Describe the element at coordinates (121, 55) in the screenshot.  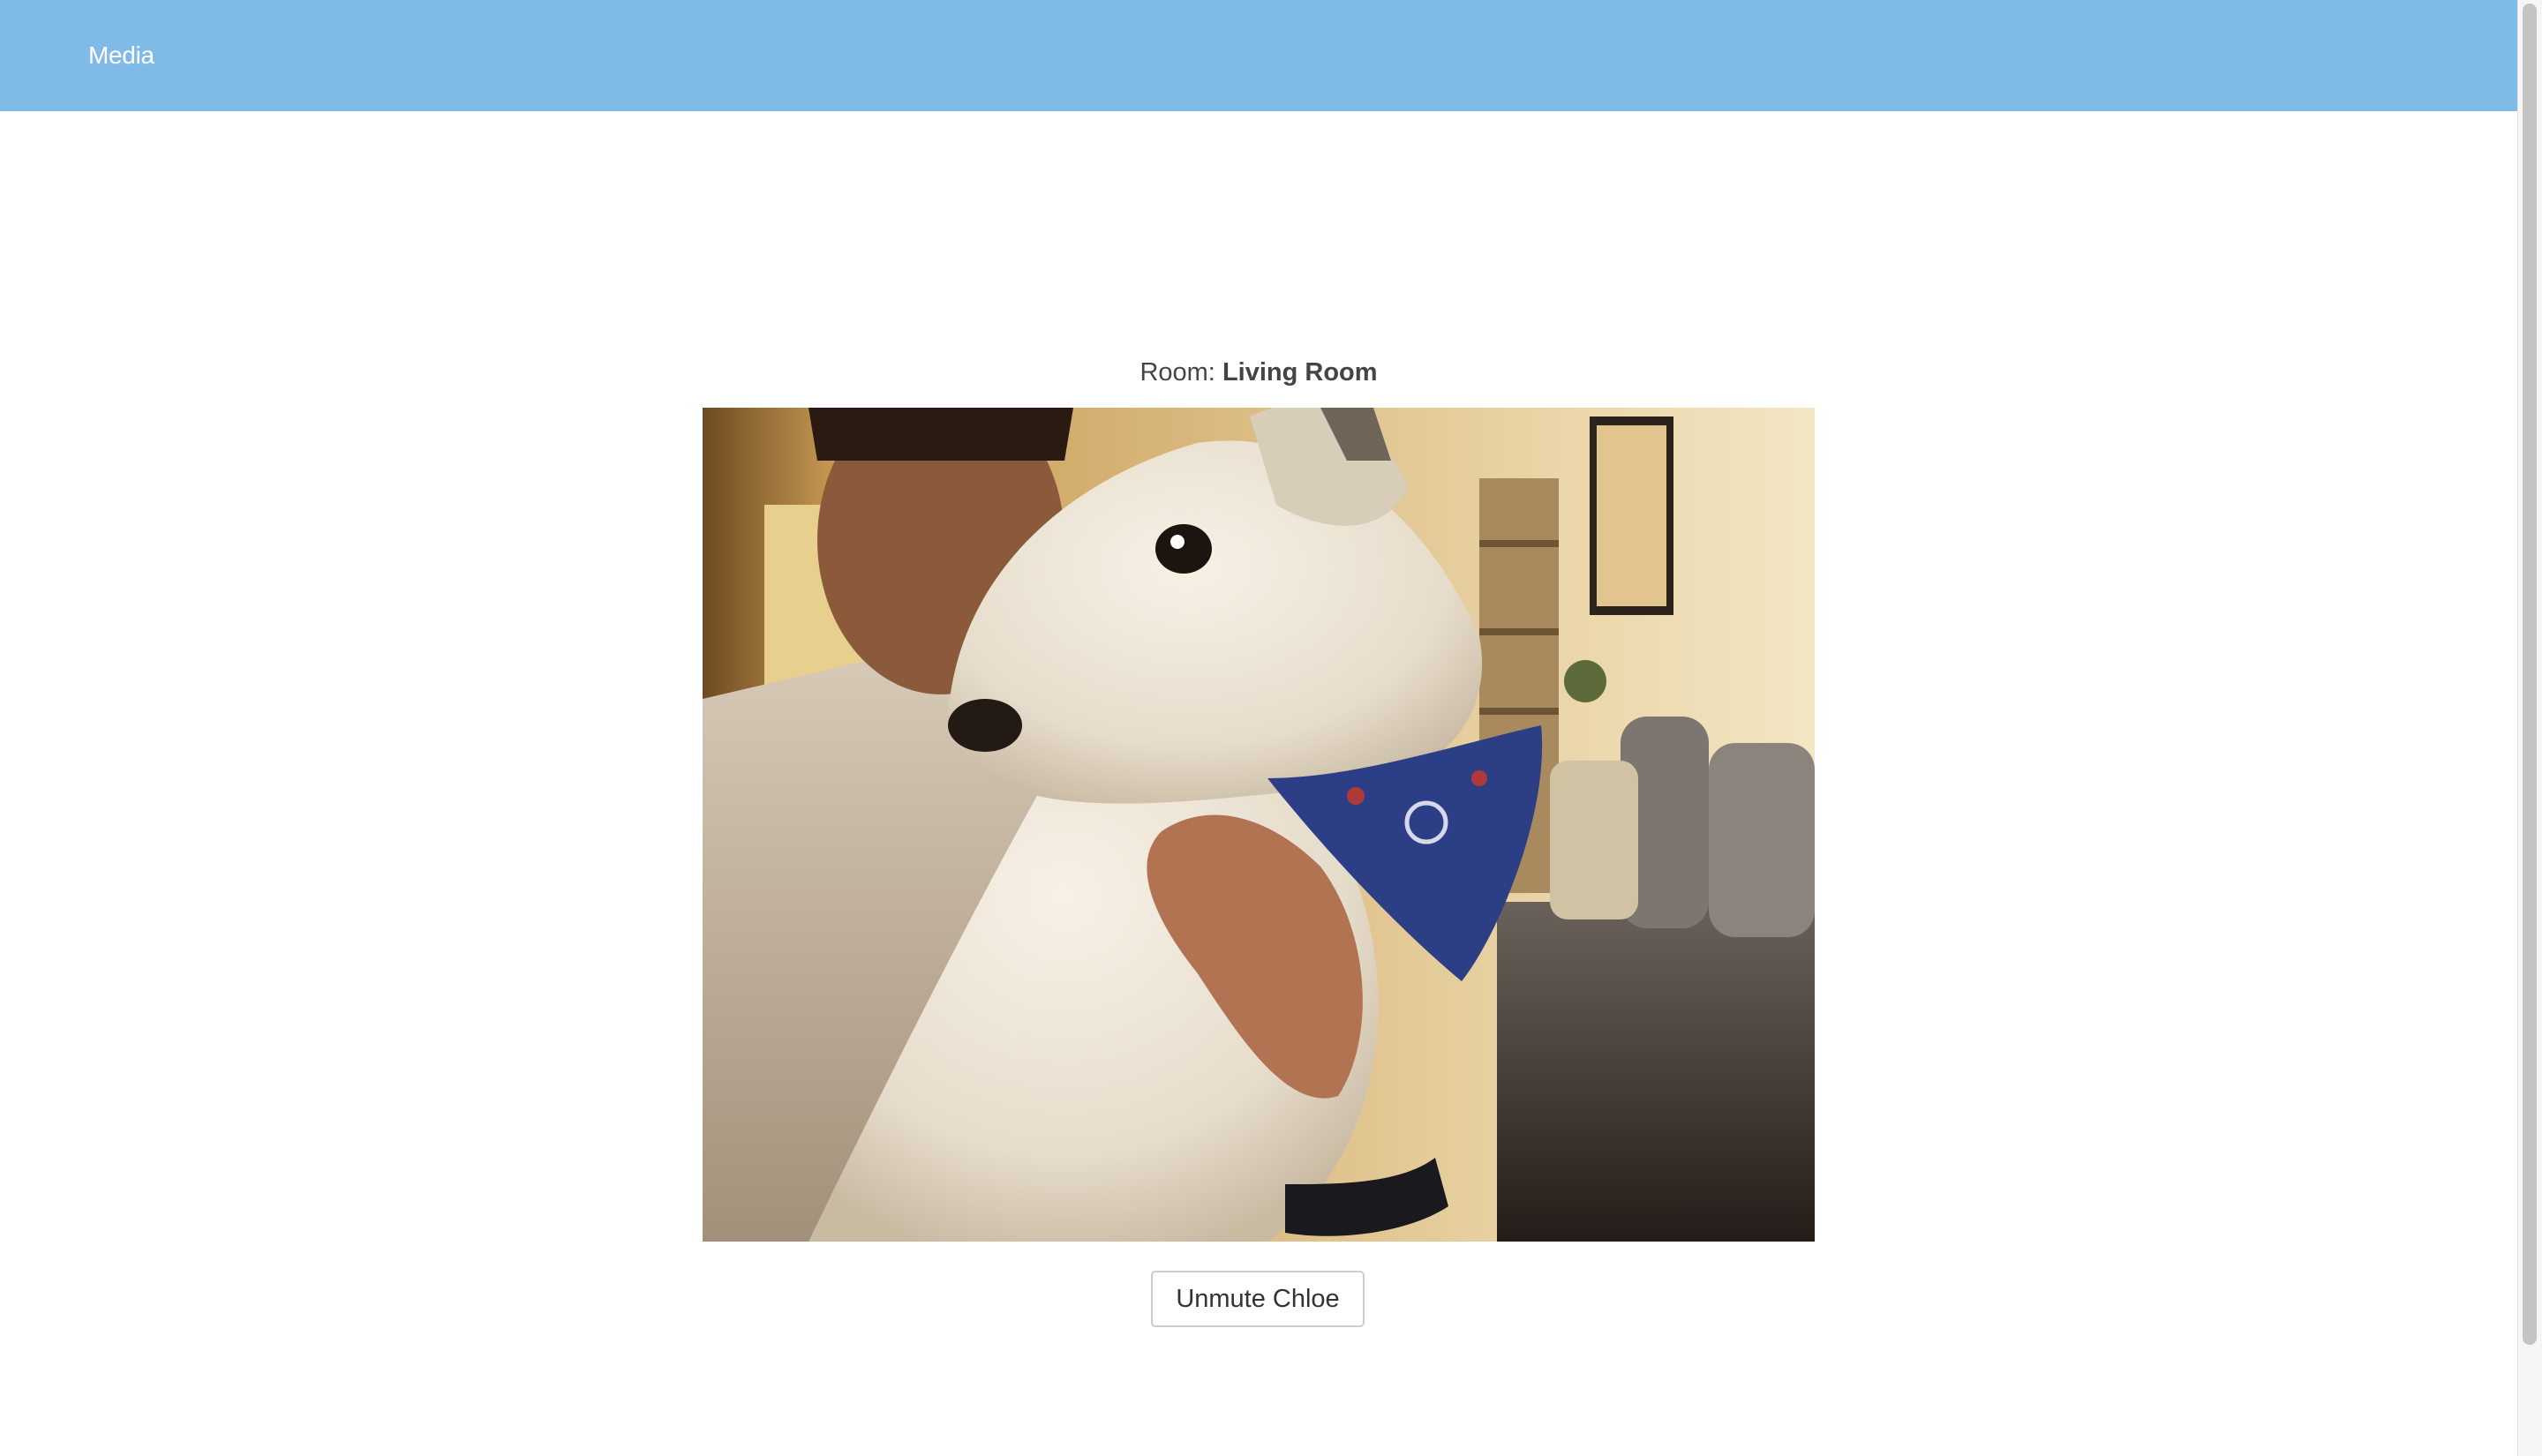
I see `brand-link: Media` at that location.